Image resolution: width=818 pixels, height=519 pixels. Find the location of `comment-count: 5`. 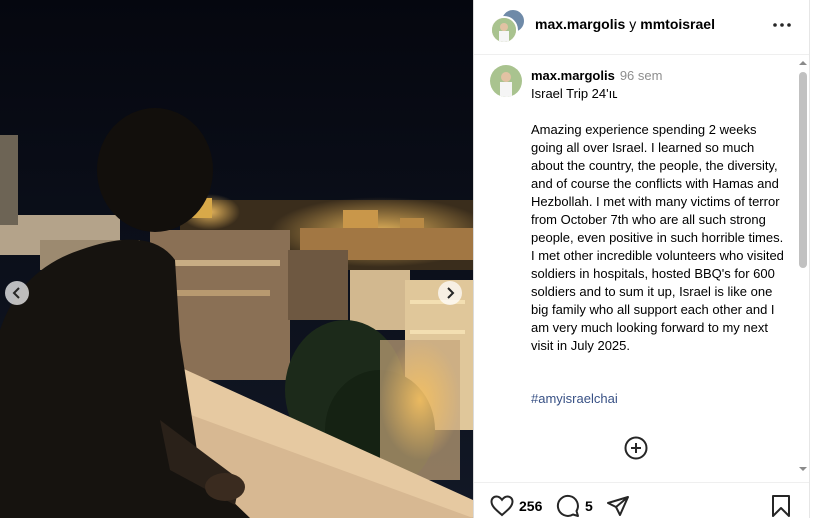

comment-count: 5 is located at coordinates (589, 506).